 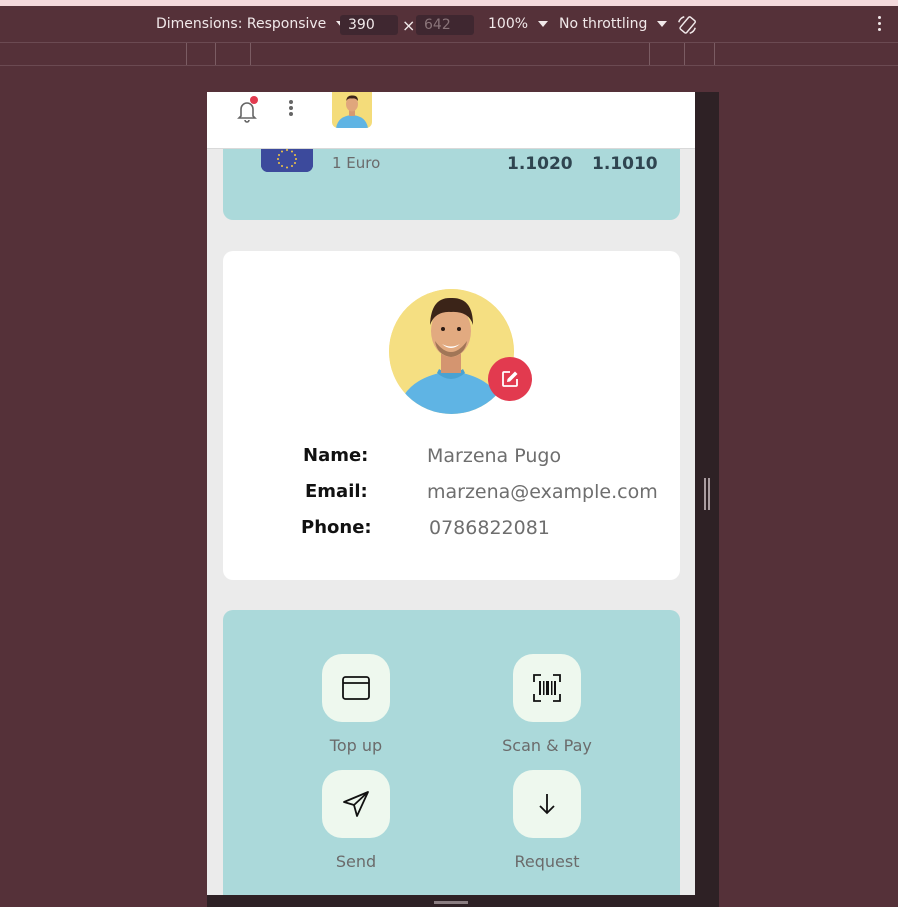 What do you see at coordinates (356, 163) in the screenshot?
I see `currency-label: 1 Euro` at bounding box center [356, 163].